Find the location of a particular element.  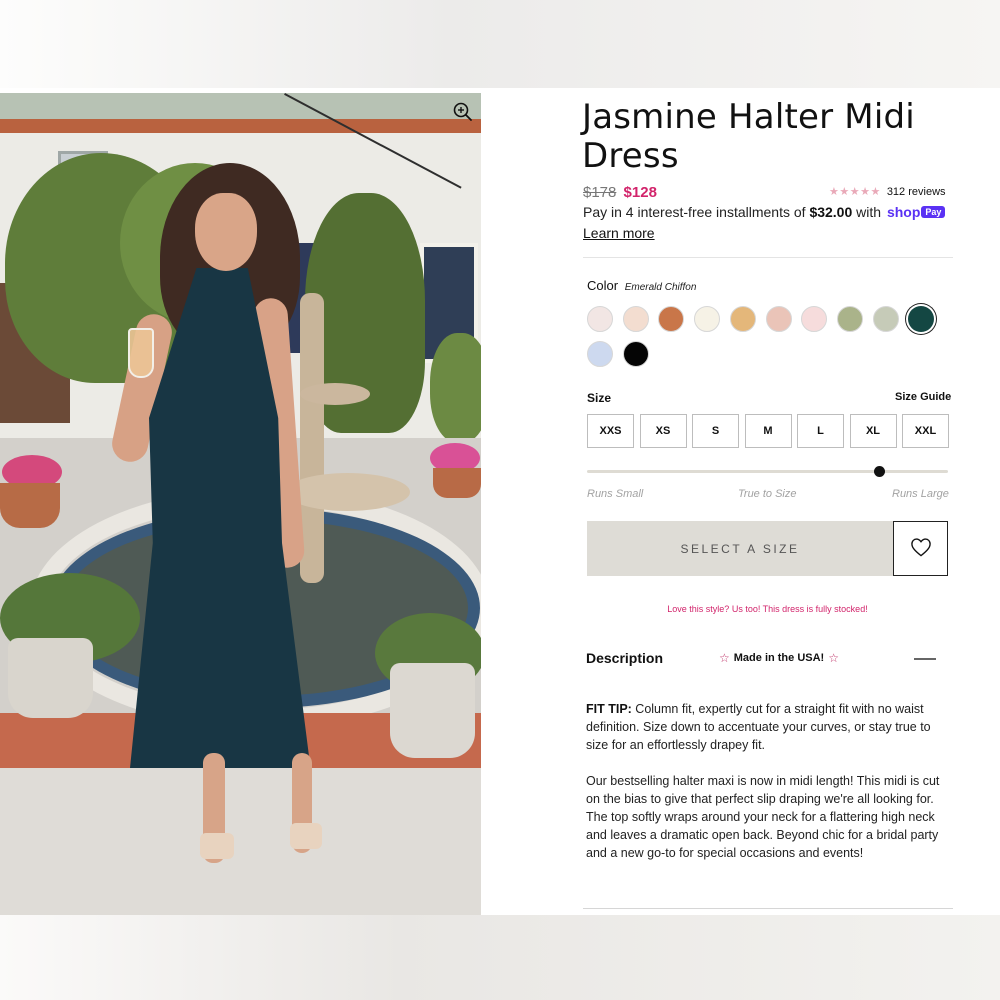

size-option-xs: XS is located at coordinates (663, 431).